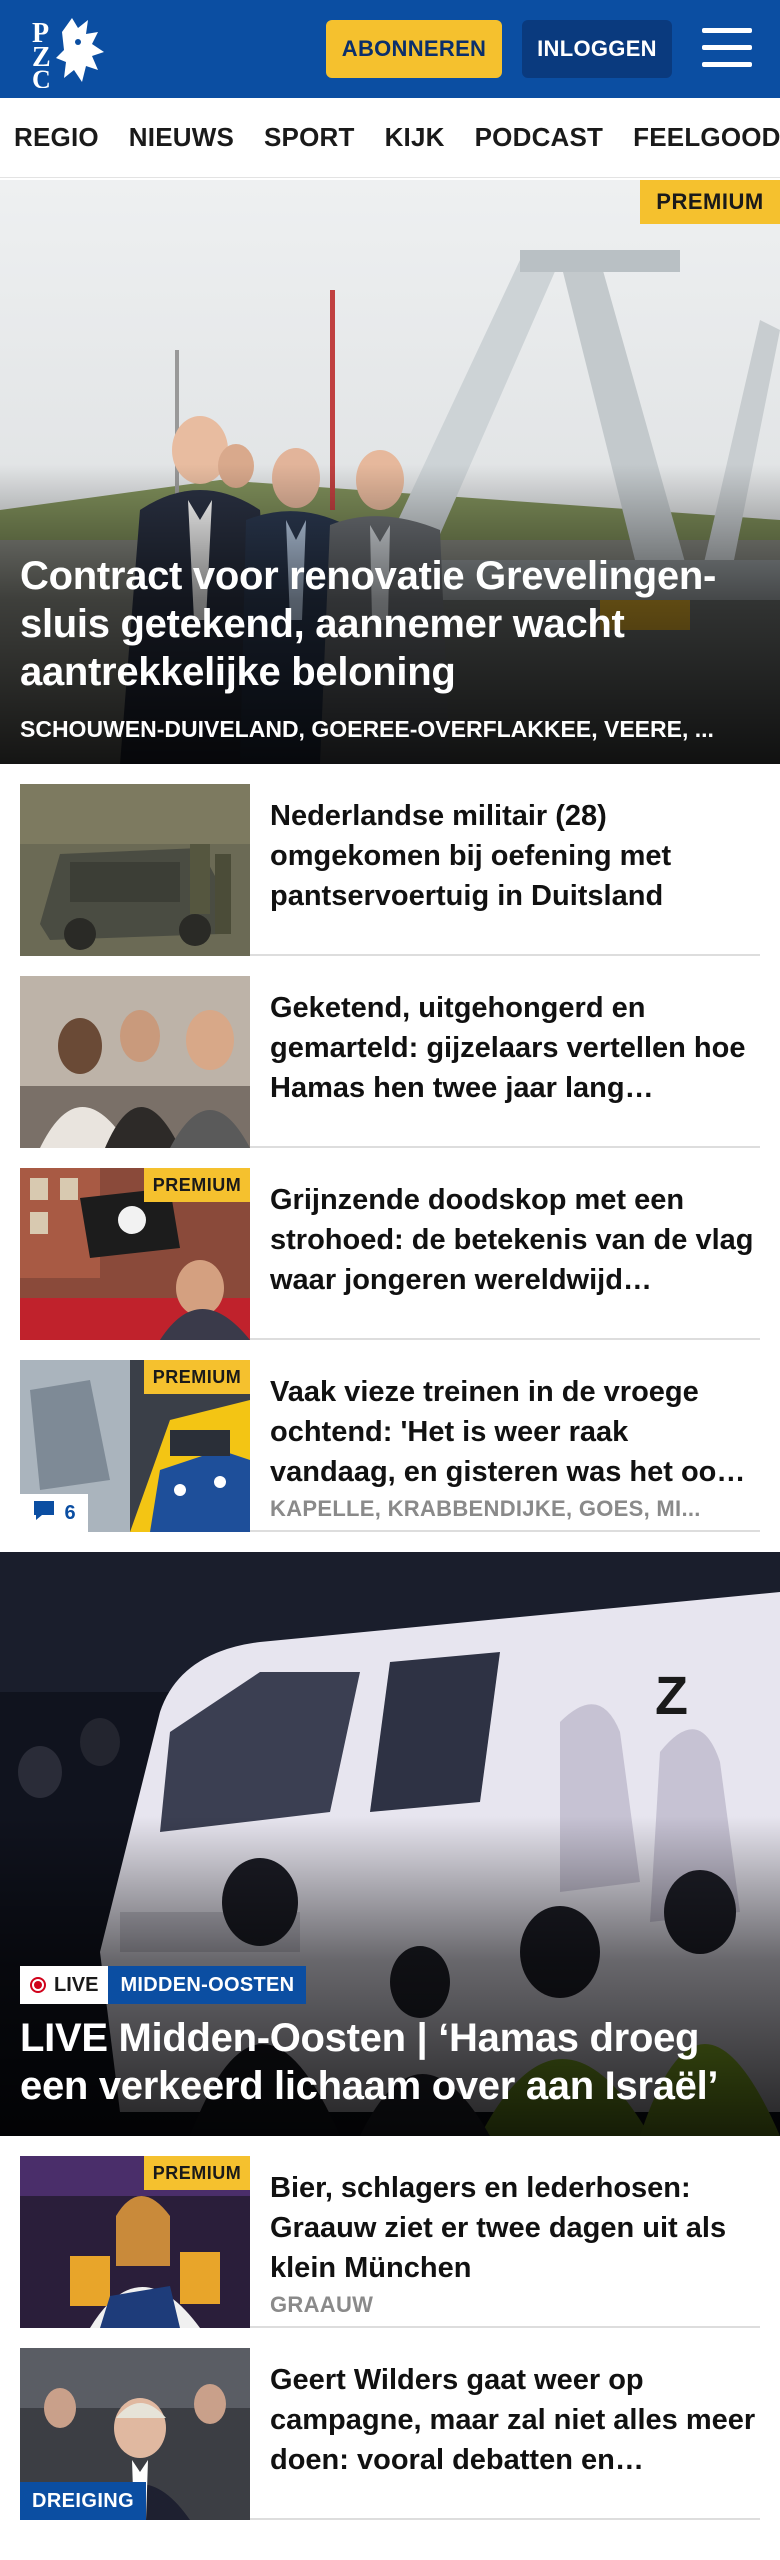  What do you see at coordinates (38, 1985) in the screenshot?
I see `live-dot-icon` at bounding box center [38, 1985].